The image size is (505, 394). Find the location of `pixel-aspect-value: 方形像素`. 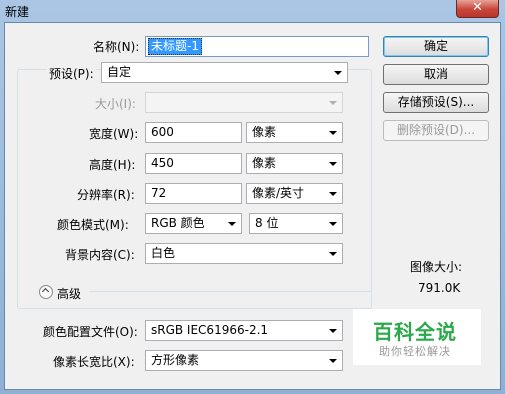

pixel-aspect-value: 方形像素 is located at coordinates (175, 360).